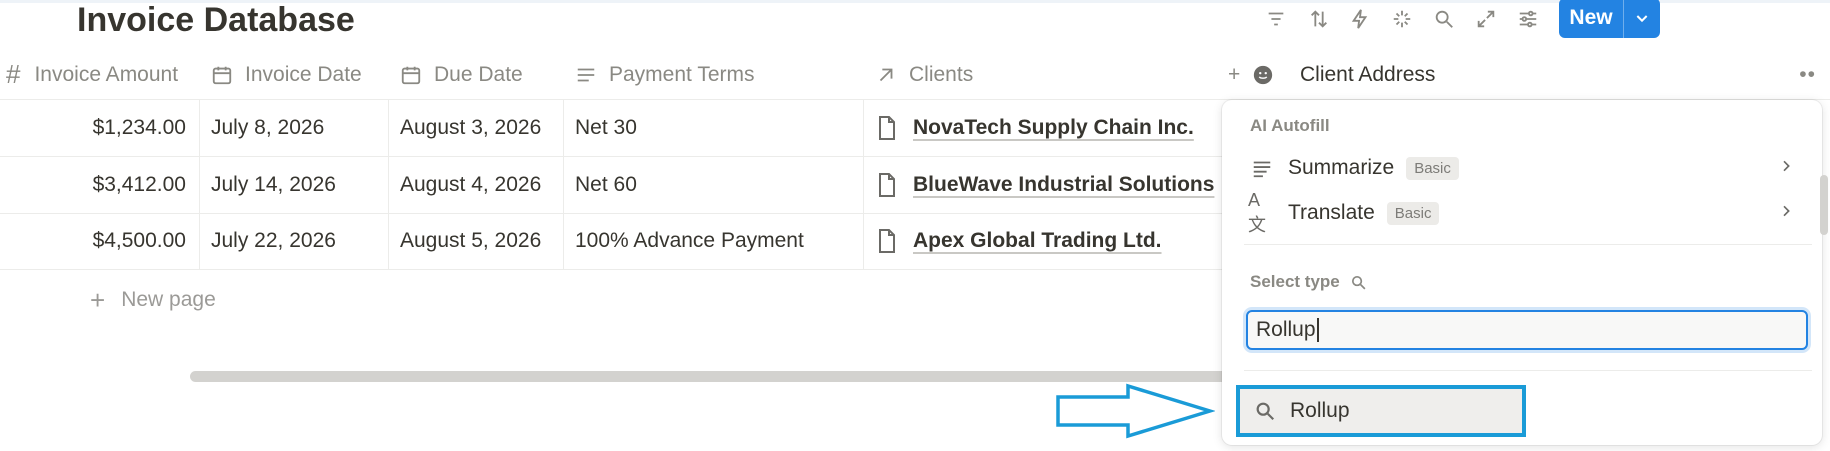  I want to click on clients-cell: BlueWave Industrial Solutions, so click(1044, 185).